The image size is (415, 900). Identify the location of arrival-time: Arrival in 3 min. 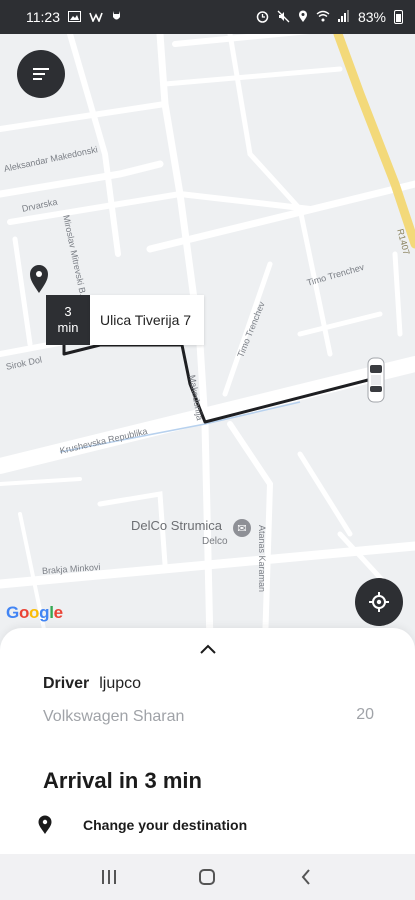
(122, 780).